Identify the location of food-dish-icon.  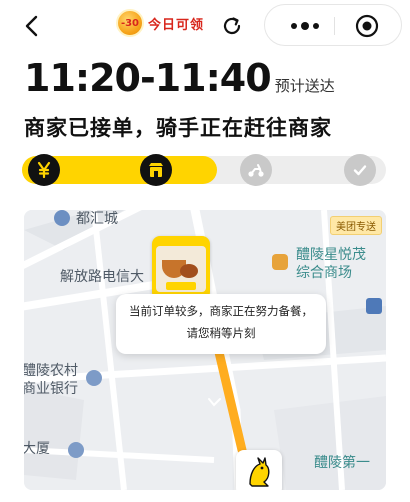
(189, 271).